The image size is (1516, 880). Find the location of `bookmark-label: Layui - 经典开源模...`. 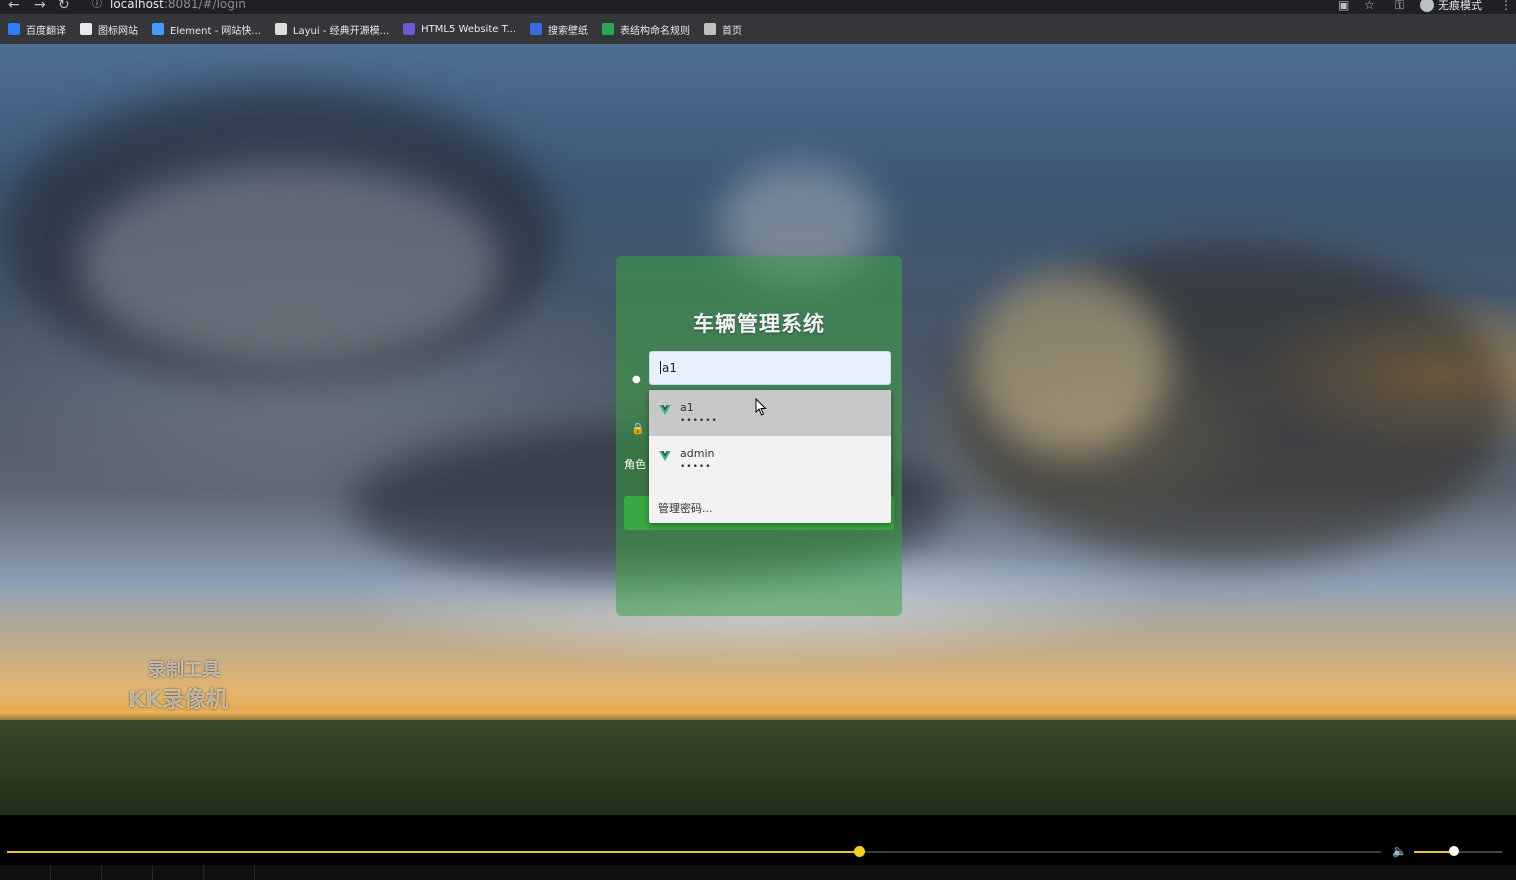

bookmark-label: Layui - 经典开源模... is located at coordinates (341, 31).